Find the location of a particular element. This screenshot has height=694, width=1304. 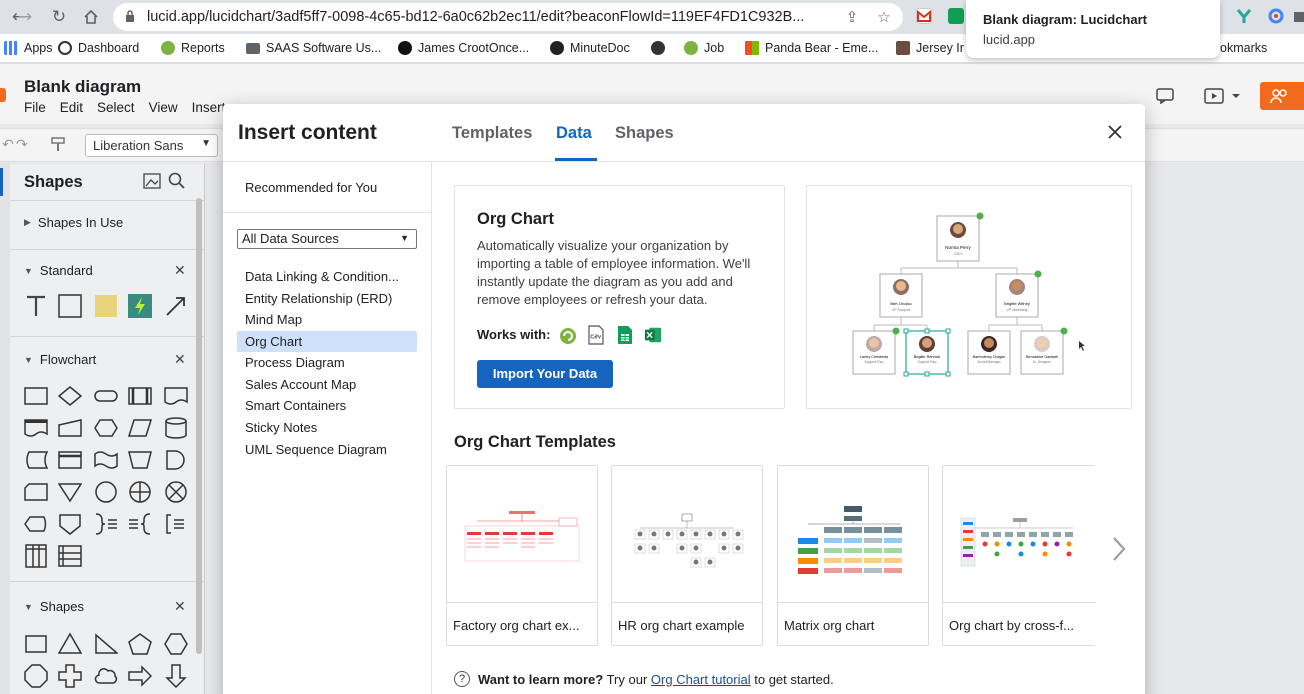

hexagon-shape-icon is located at coordinates (176, 644).